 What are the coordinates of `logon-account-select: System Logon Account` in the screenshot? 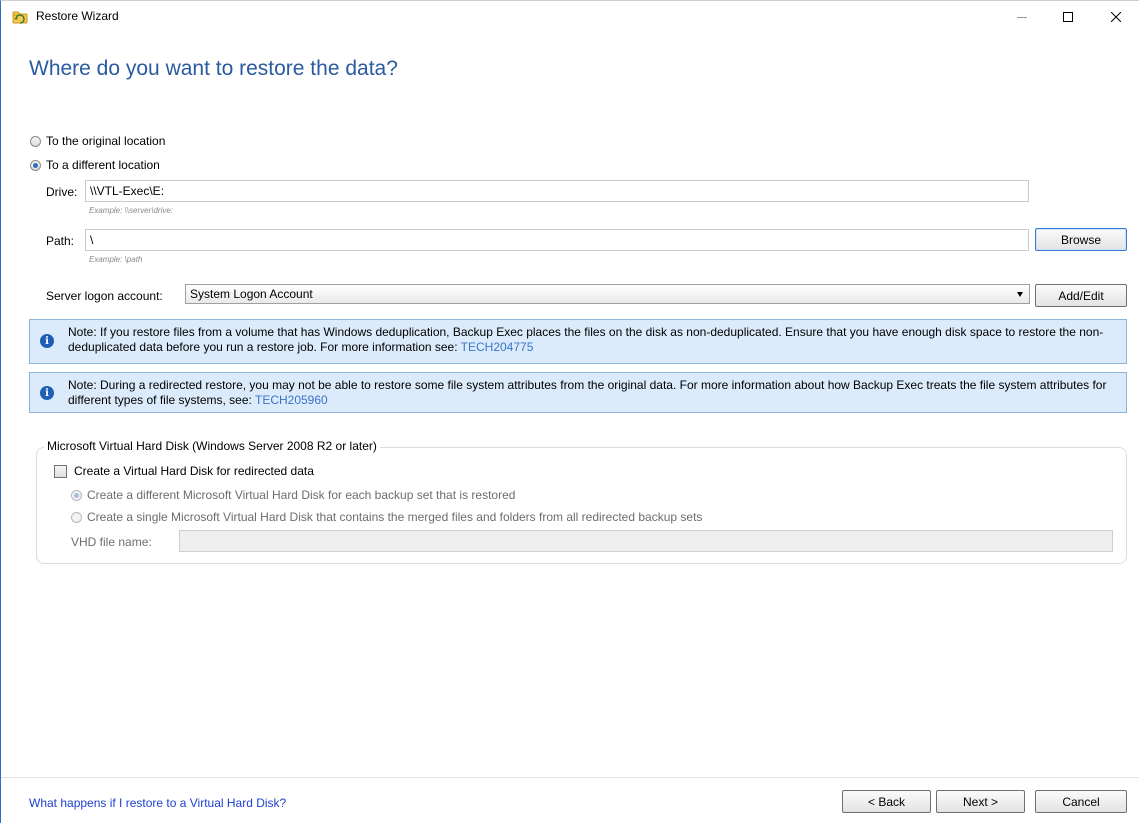 It's located at (607, 294).